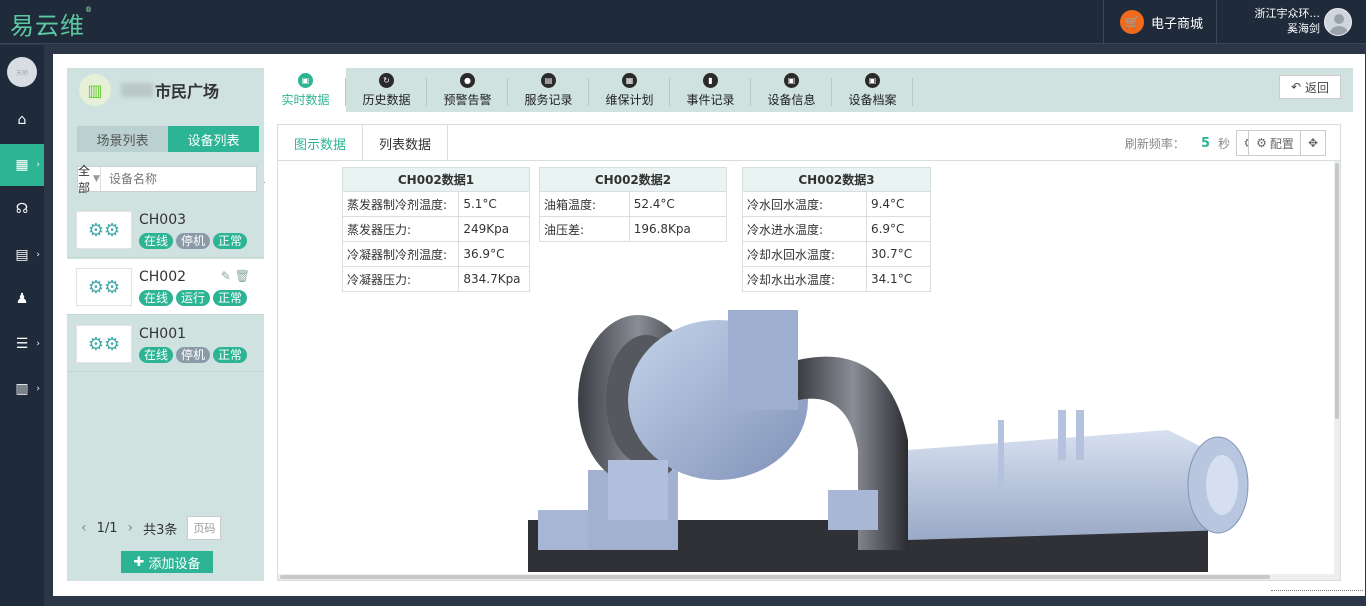  I want to click on tab-maintenance: ▦ 维保计划, so click(629, 90).